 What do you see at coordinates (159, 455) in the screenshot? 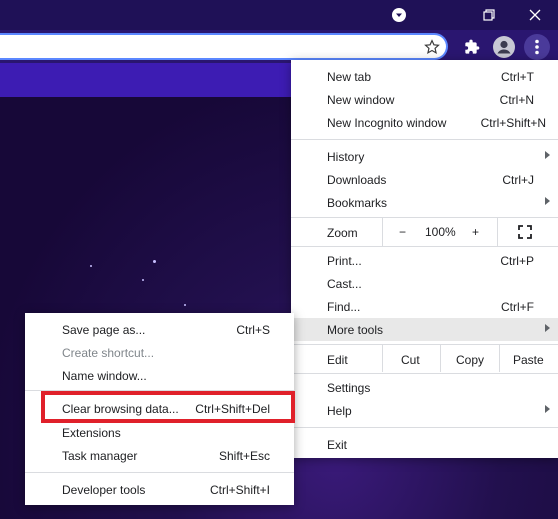
I see `submenu-item-task-manager: Task manager Shift+Esc` at bounding box center [159, 455].